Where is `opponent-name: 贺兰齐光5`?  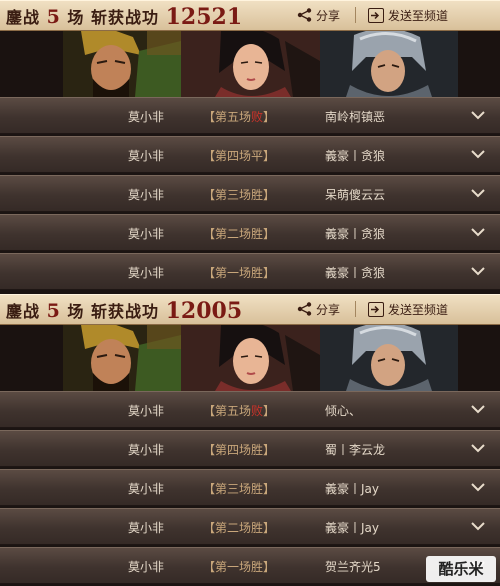
opponent-name: 贺兰齐光5 is located at coordinates (353, 567).